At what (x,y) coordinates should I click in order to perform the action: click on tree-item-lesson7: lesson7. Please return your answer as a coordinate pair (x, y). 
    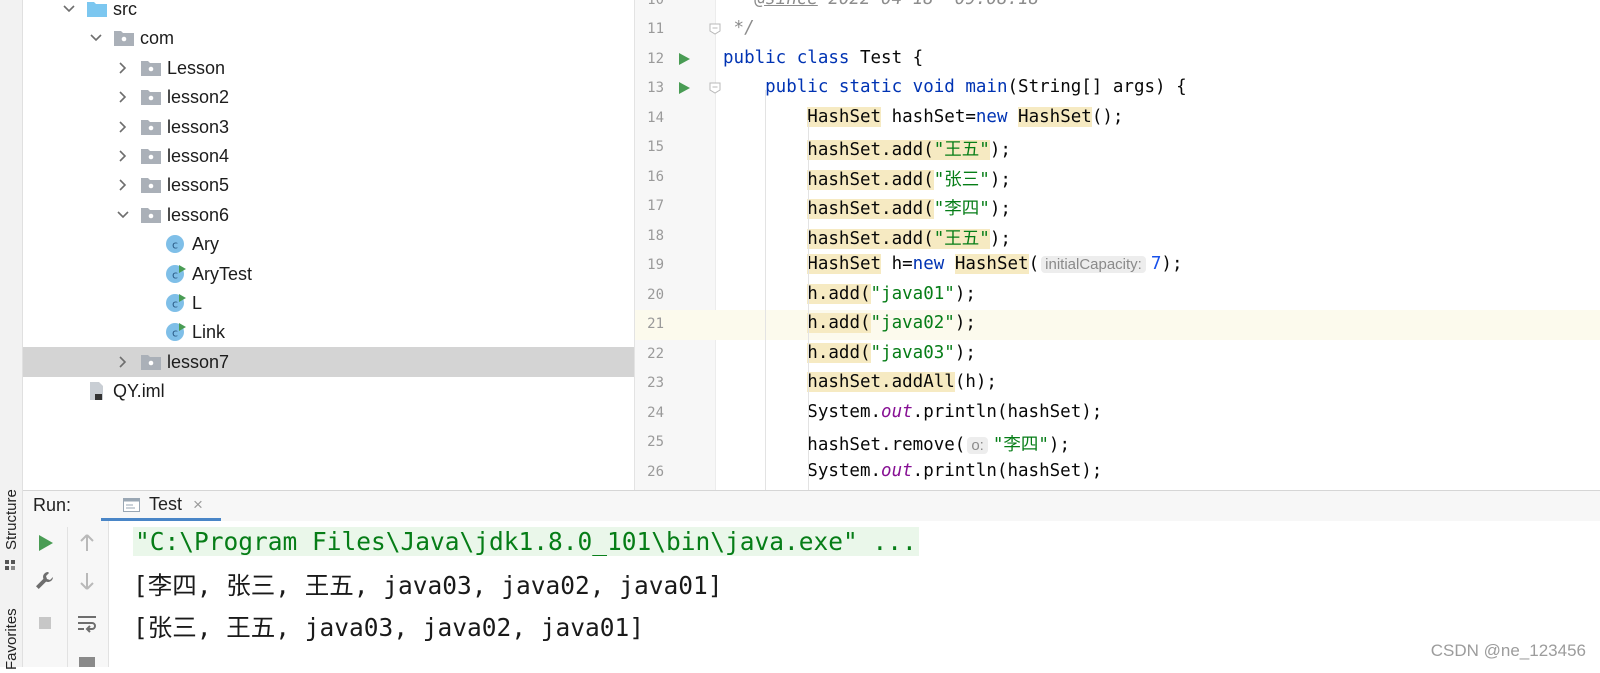
    Looking at the image, I should click on (328, 361).